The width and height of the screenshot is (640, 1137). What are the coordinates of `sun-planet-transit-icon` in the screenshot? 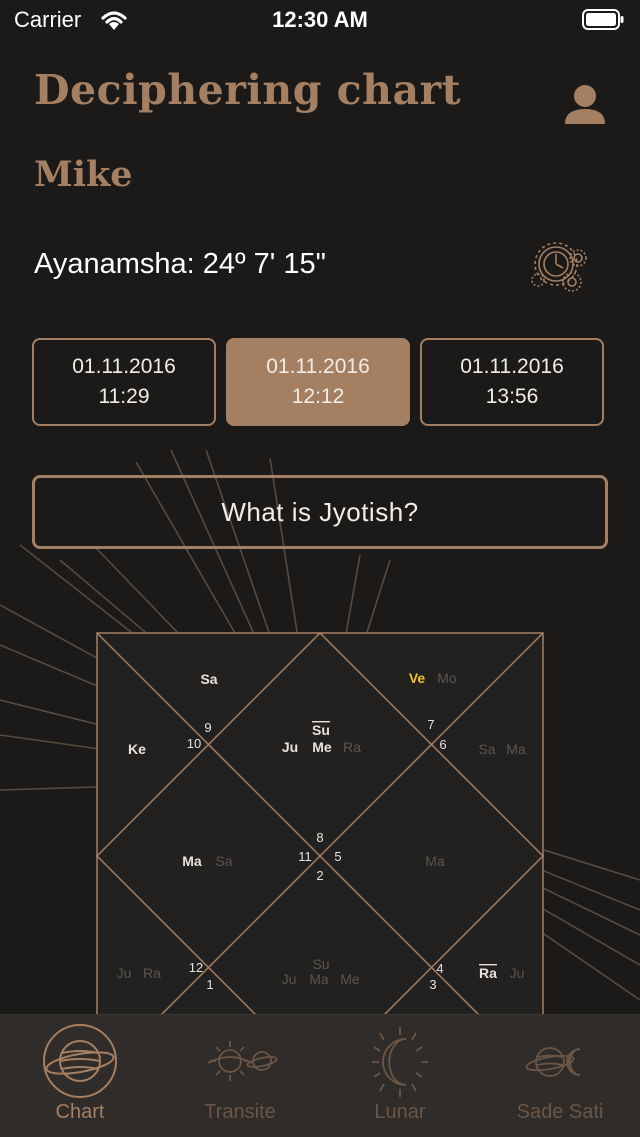 It's located at (242, 1061).